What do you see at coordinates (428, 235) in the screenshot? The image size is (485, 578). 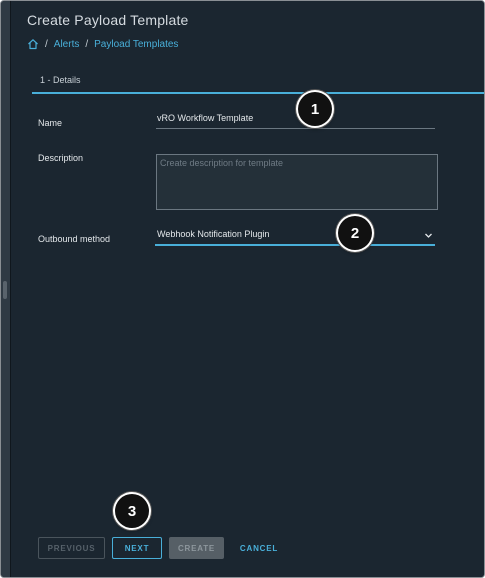 I see `chevron-down-icon` at bounding box center [428, 235].